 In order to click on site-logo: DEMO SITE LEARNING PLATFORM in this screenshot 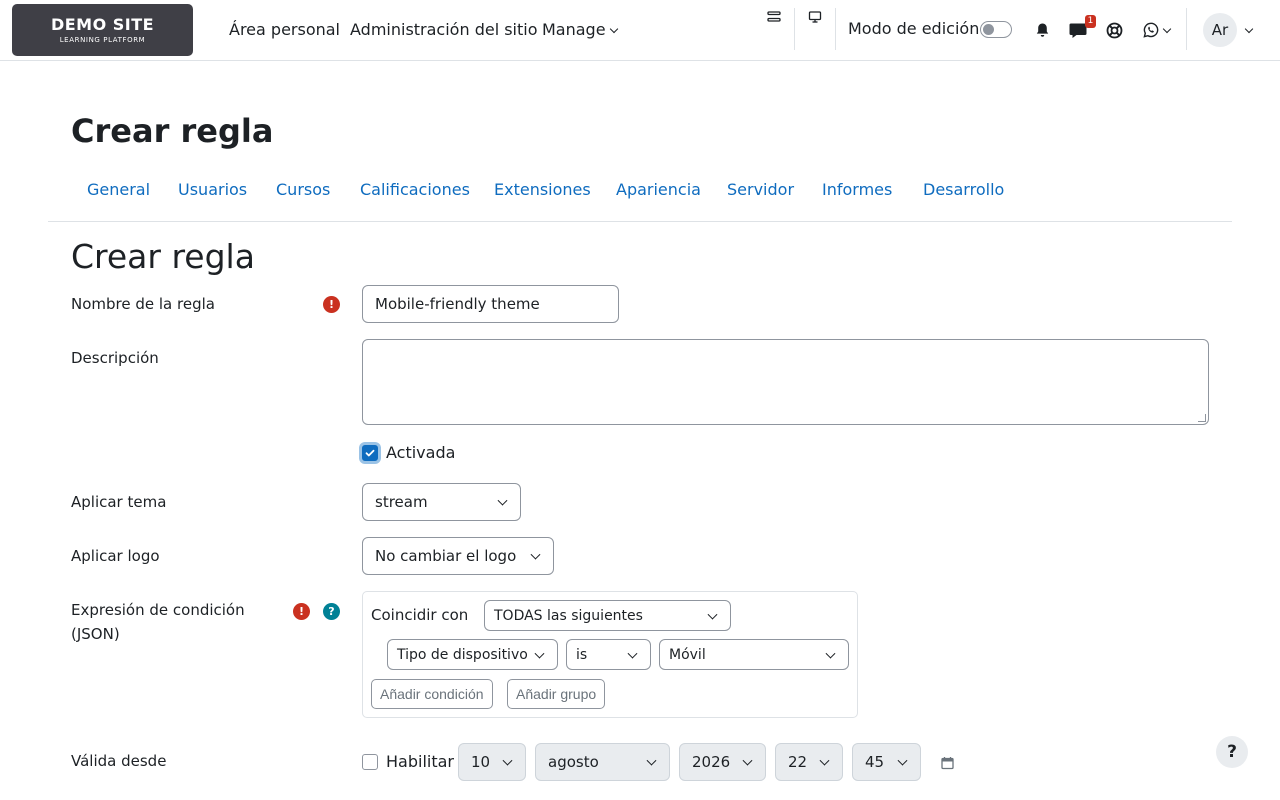, I will do `click(102, 30)`.